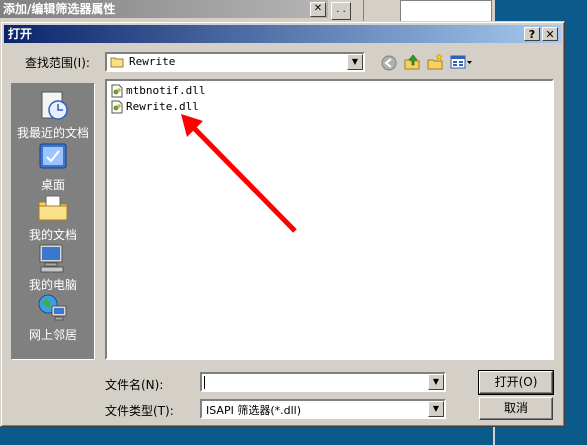 Image resolution: width=587 pixels, height=445 pixels. I want to click on lookin-value: Rewrite, so click(152, 61).